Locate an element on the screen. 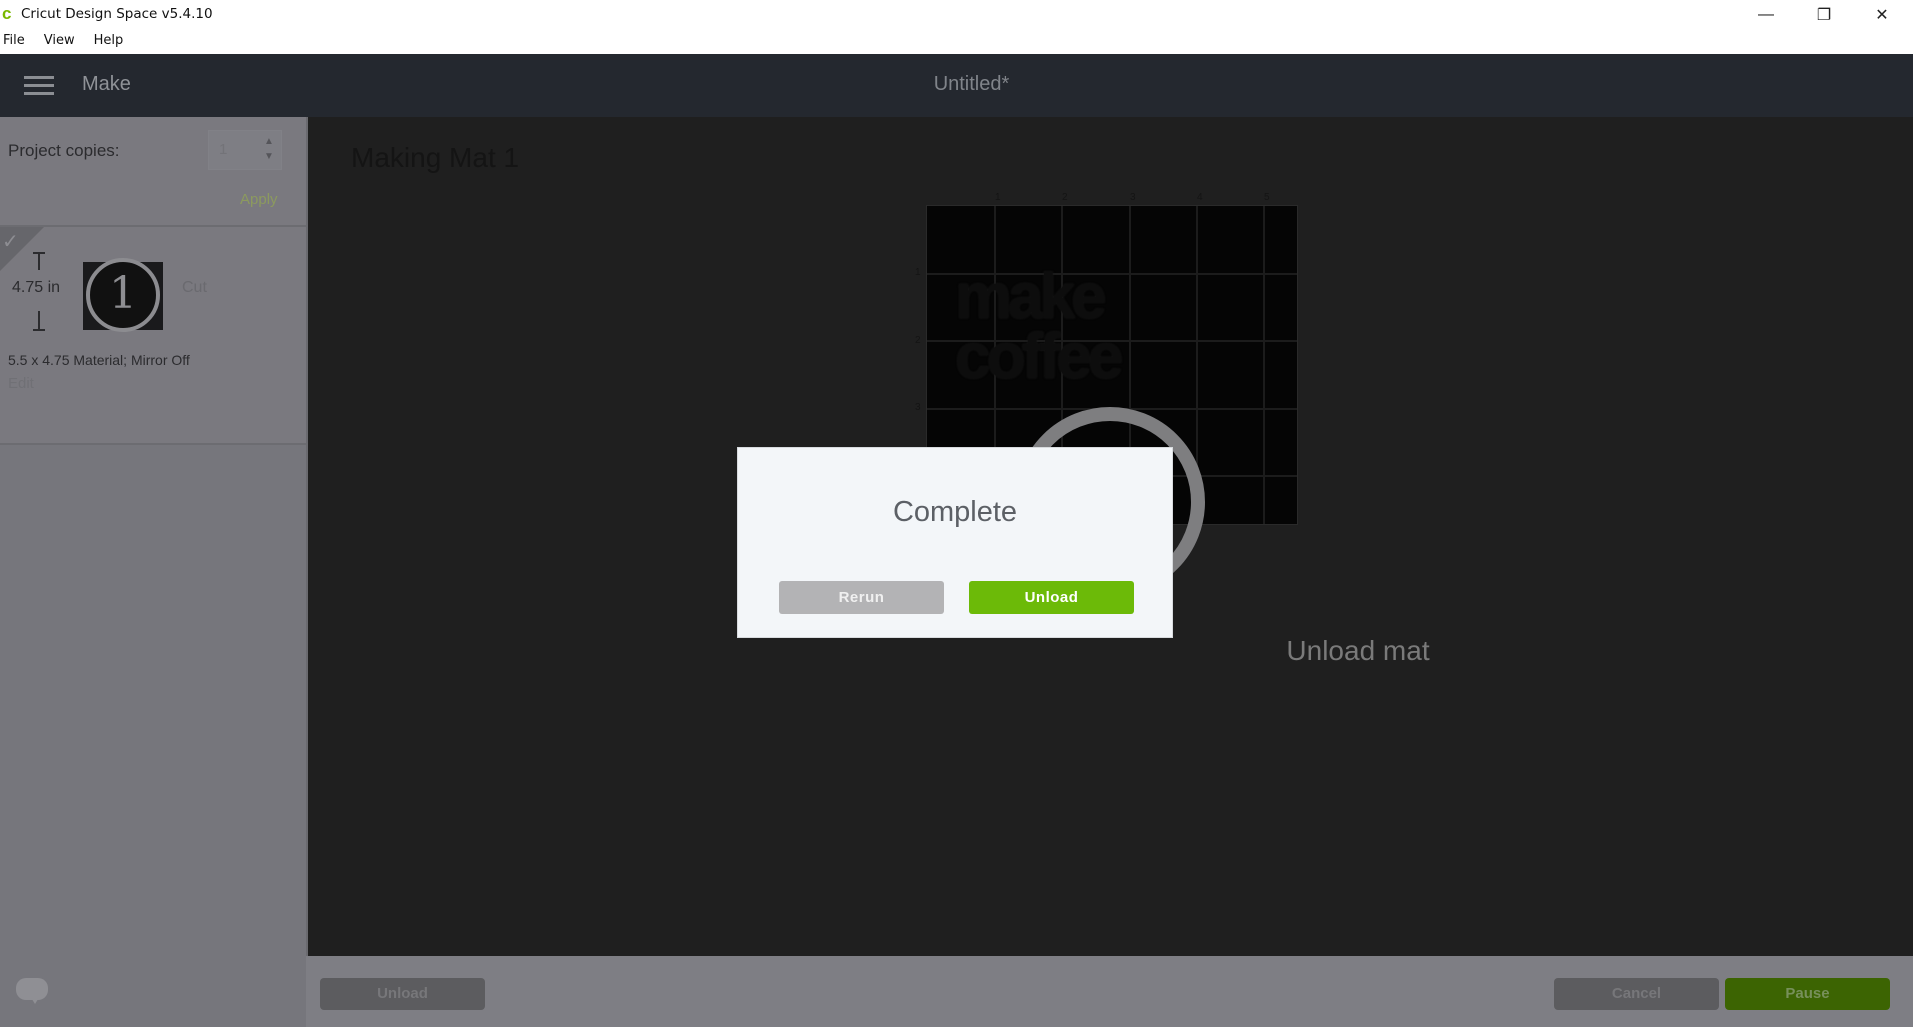  footer-left is located at coordinates (153, 991).